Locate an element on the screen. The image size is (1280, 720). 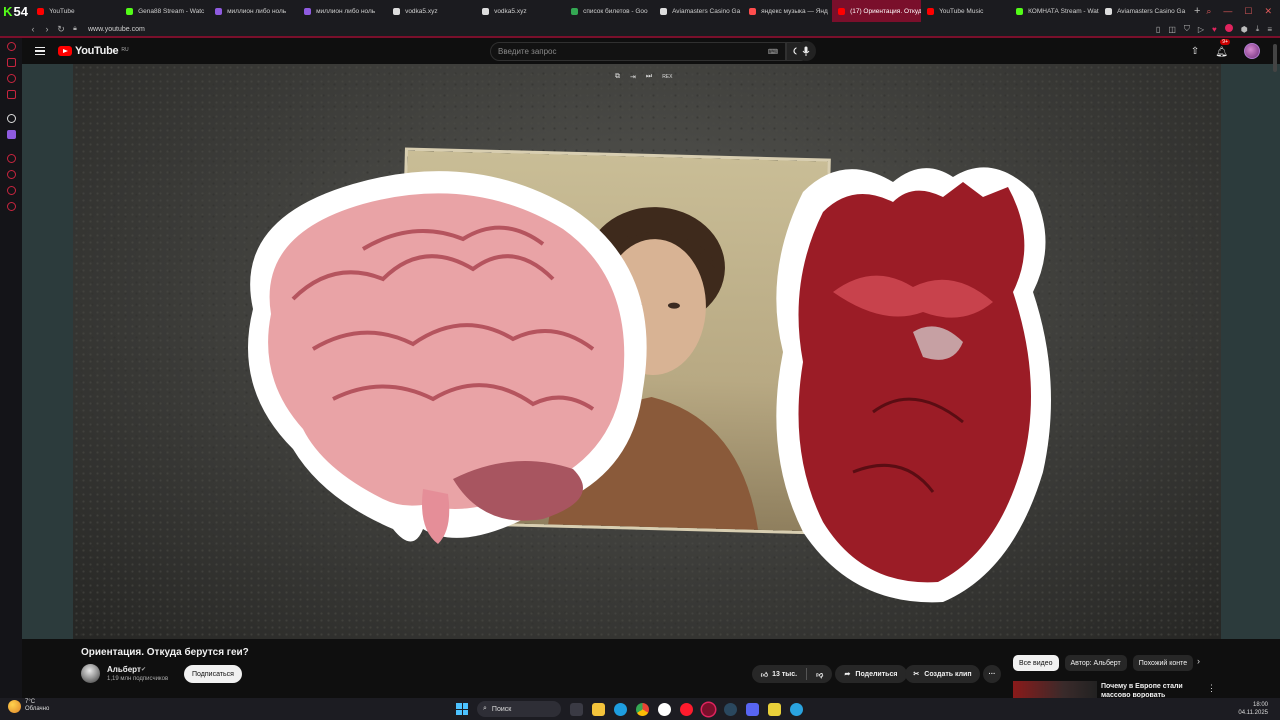
sidebar-notes-icon is located at coordinates (11, 94).